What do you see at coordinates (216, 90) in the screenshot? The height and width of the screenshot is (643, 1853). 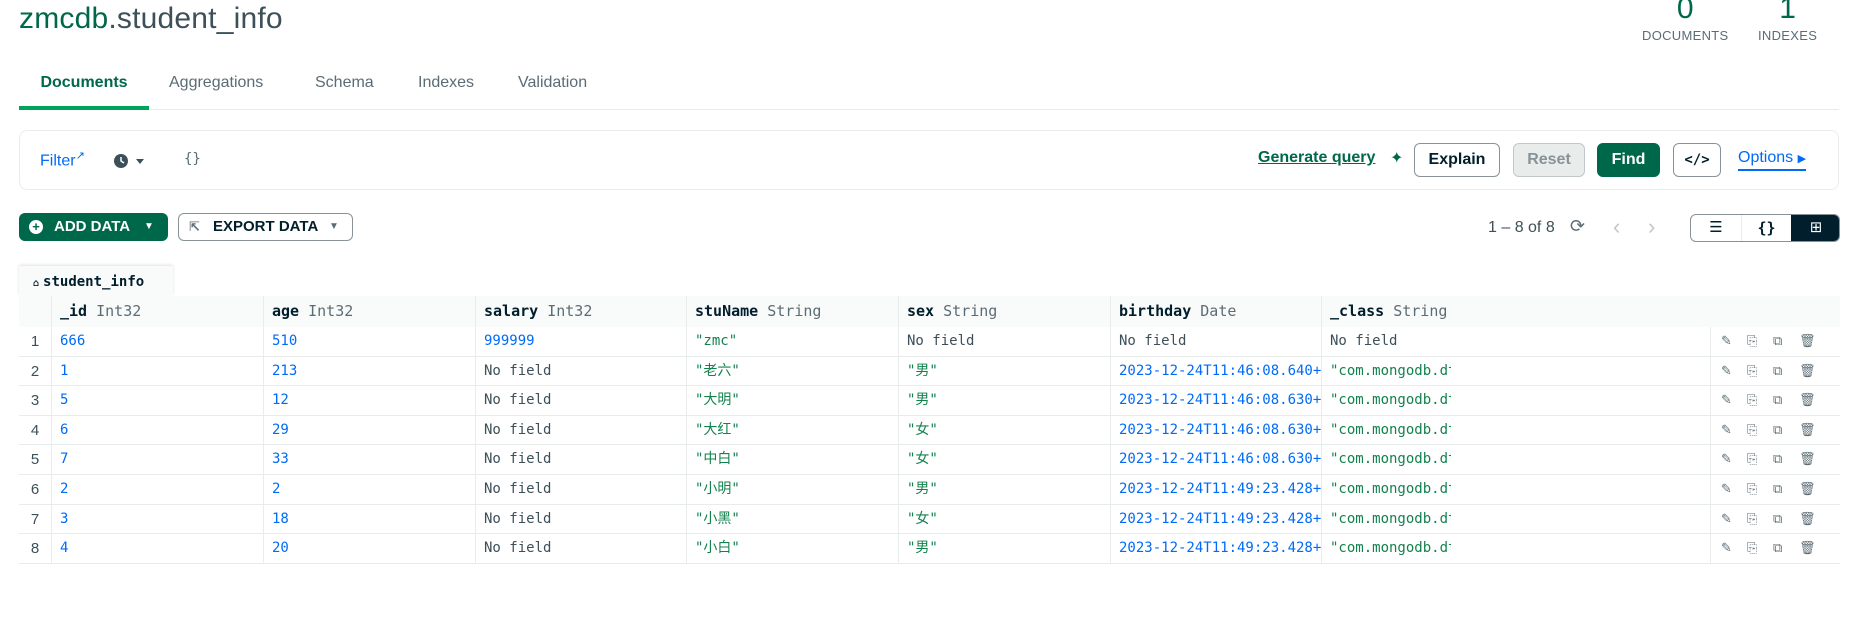 I see `tab-aggregations: Aggregations` at bounding box center [216, 90].